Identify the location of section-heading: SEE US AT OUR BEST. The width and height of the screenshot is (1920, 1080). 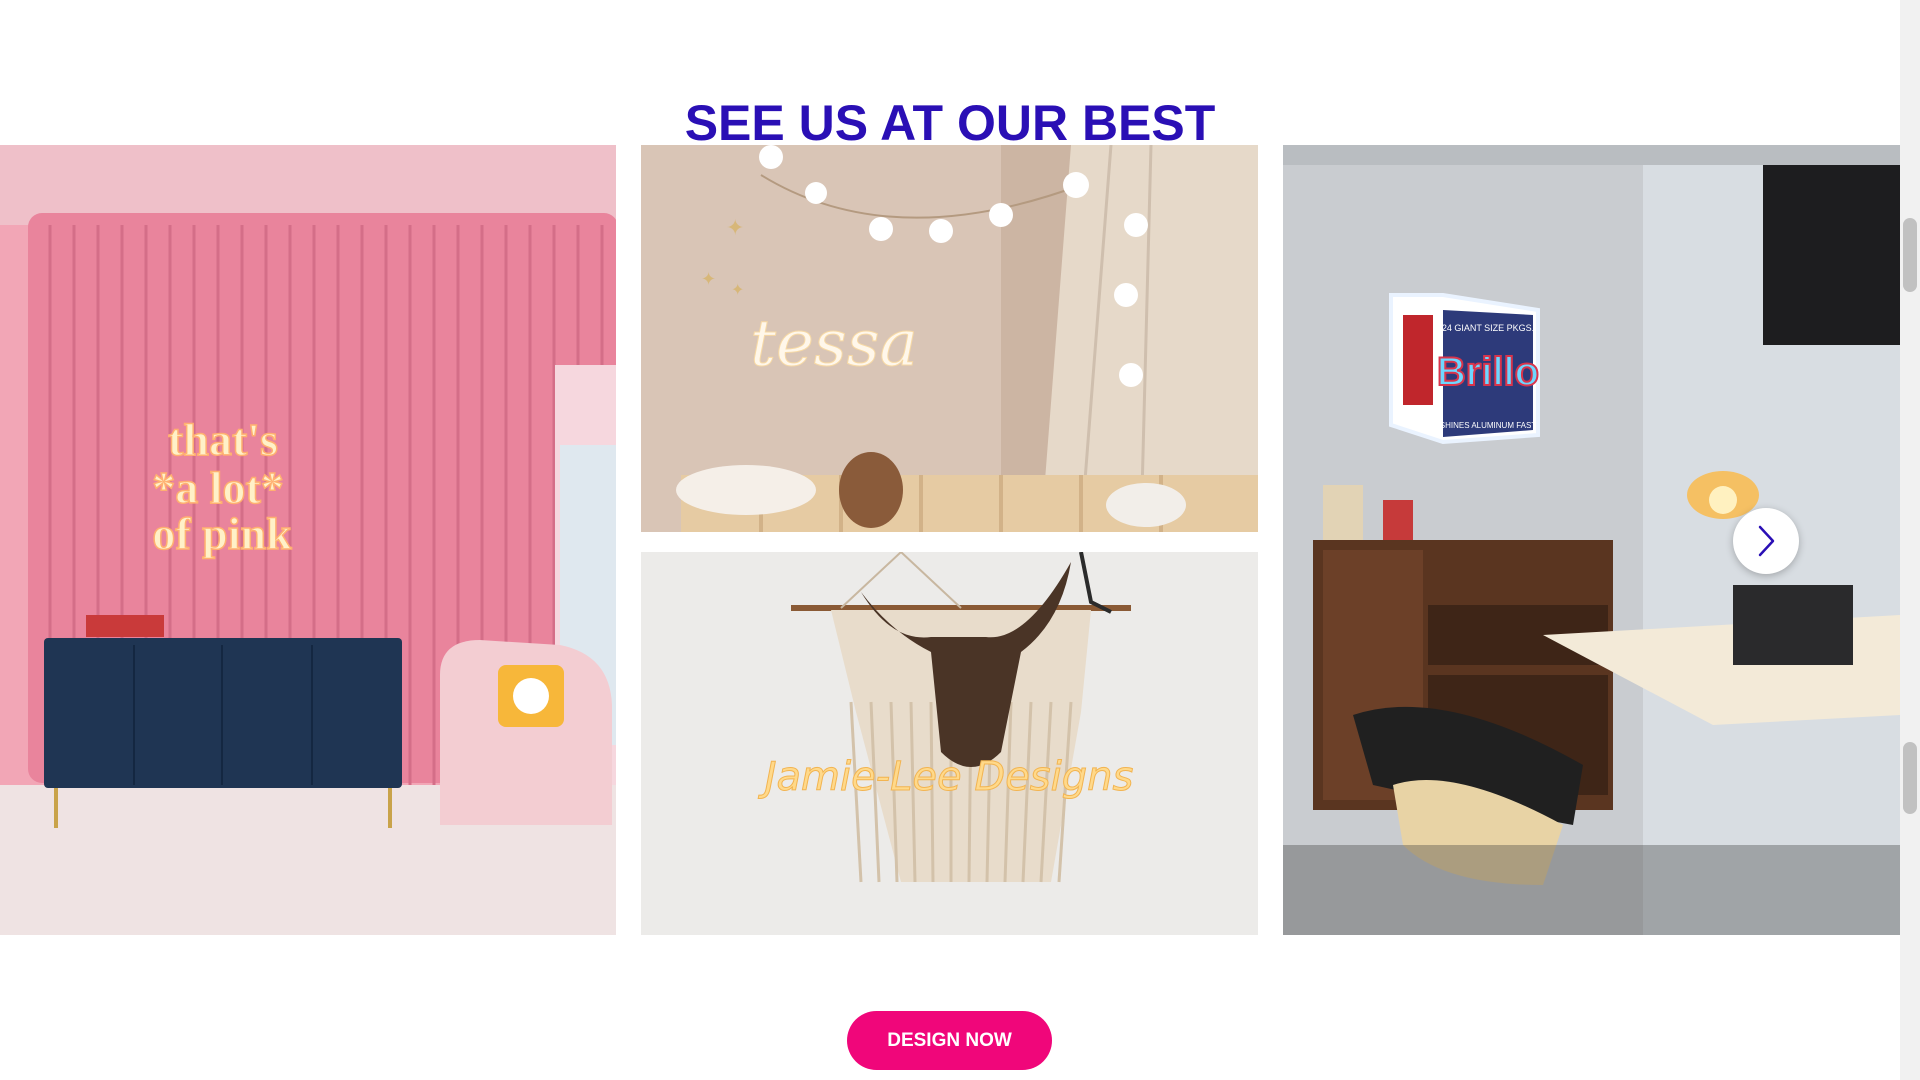
(950, 122).